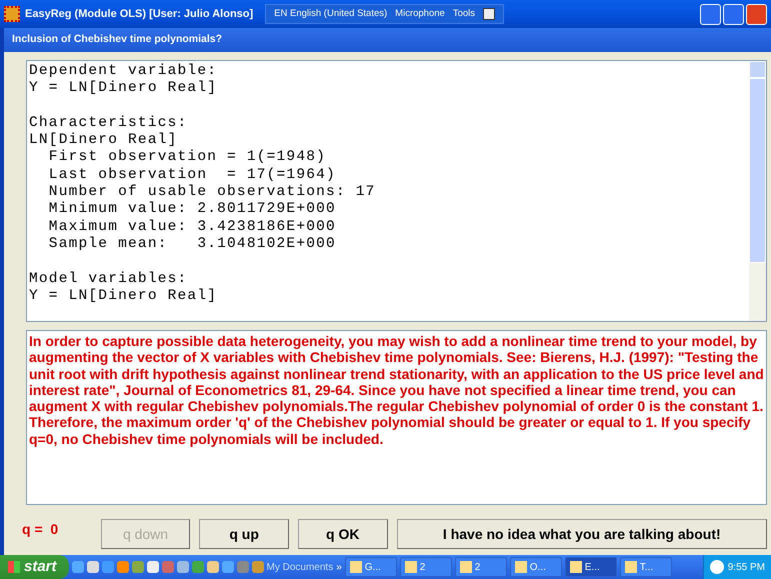 The height and width of the screenshot is (579, 771). I want to click on button: q up, so click(244, 534).